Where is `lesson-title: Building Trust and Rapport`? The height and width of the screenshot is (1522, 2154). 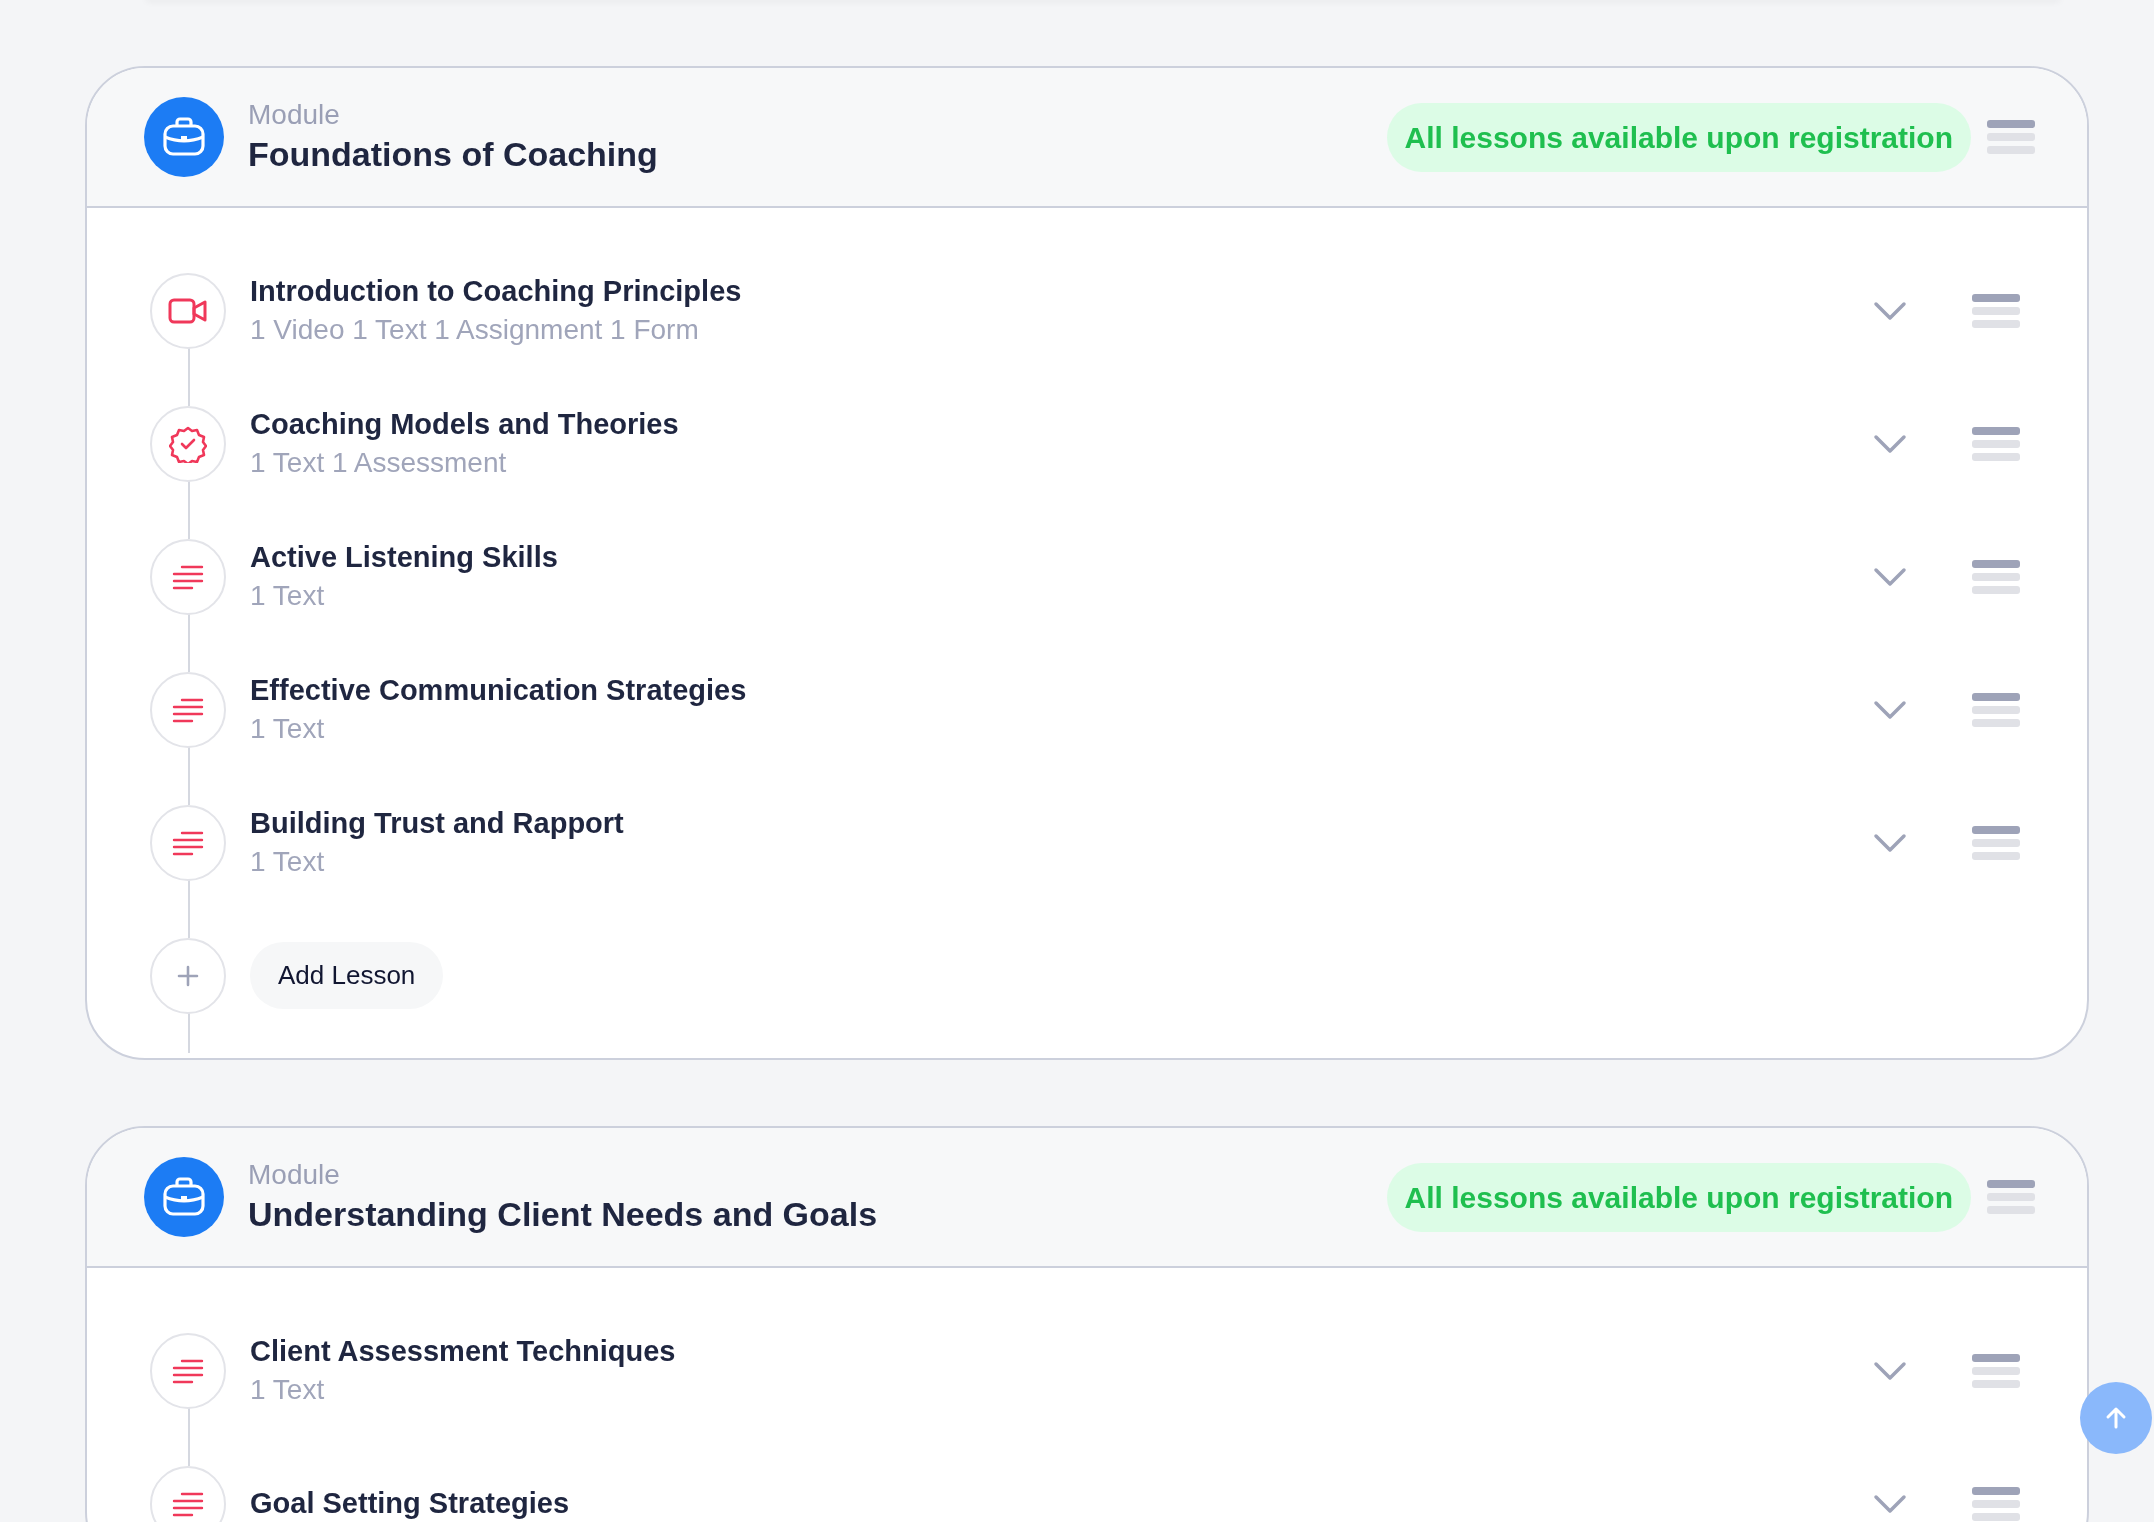 lesson-title: Building Trust and Rapport is located at coordinates (437, 824).